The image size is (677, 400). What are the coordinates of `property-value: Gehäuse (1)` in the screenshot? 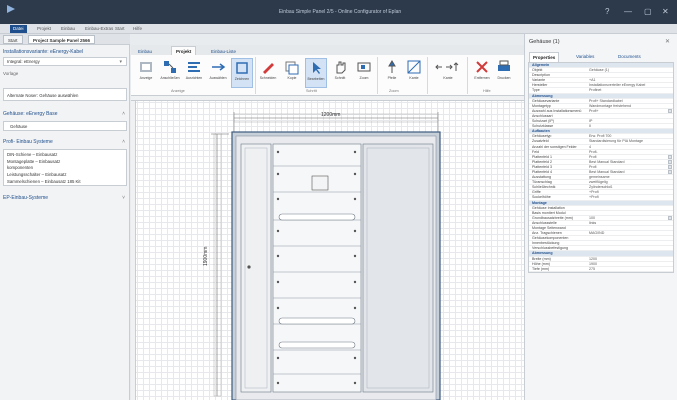 It's located at (629, 70).